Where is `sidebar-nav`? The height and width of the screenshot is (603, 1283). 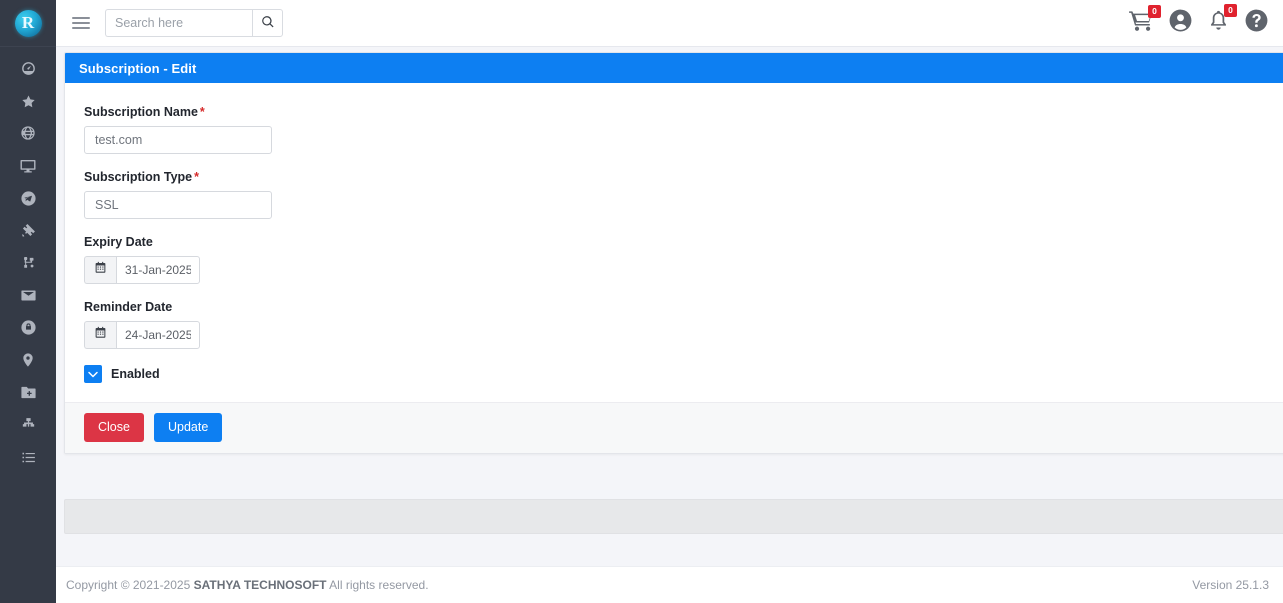 sidebar-nav is located at coordinates (28, 261).